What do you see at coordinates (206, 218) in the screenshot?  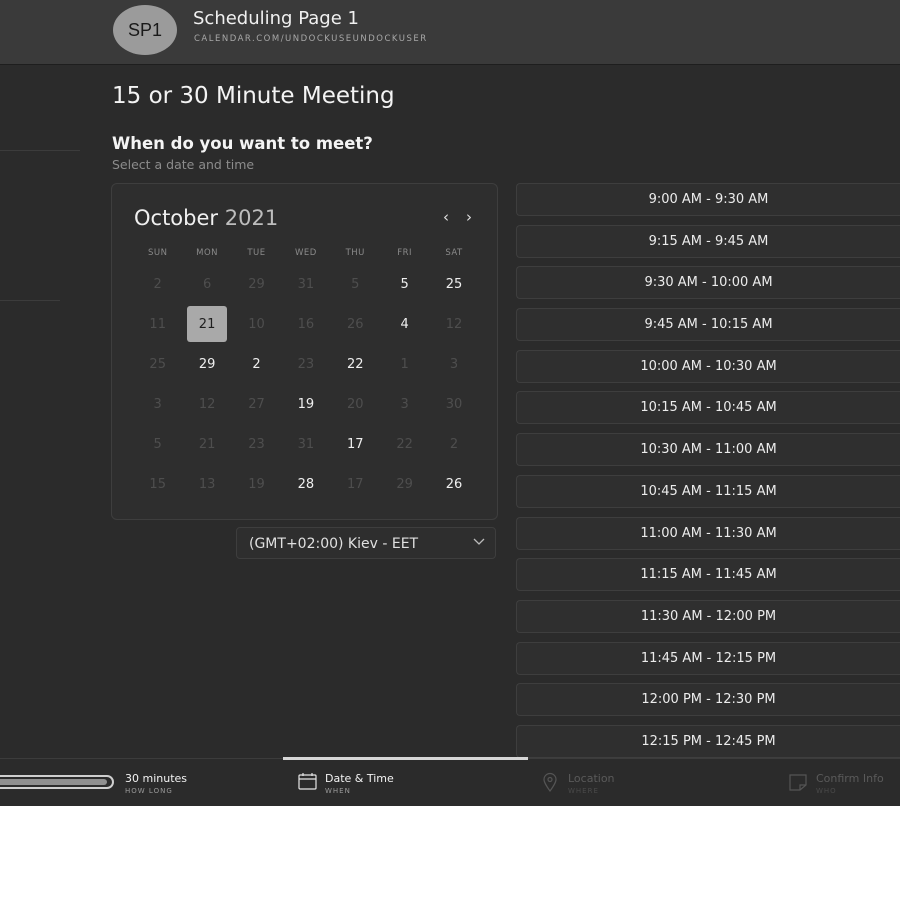 I see `calendar-month-title: October 2021` at bounding box center [206, 218].